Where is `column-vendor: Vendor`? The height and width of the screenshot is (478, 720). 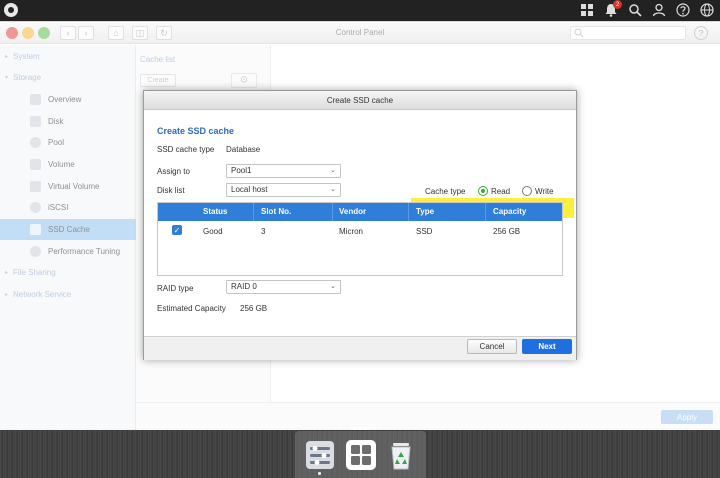 column-vendor: Vendor is located at coordinates (352, 211).